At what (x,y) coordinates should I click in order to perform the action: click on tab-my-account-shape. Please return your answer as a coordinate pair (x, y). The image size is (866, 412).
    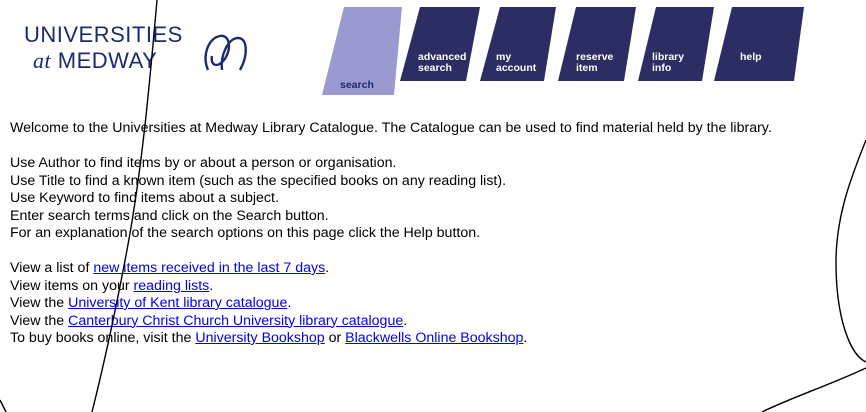
    Looking at the image, I should click on (518, 44).